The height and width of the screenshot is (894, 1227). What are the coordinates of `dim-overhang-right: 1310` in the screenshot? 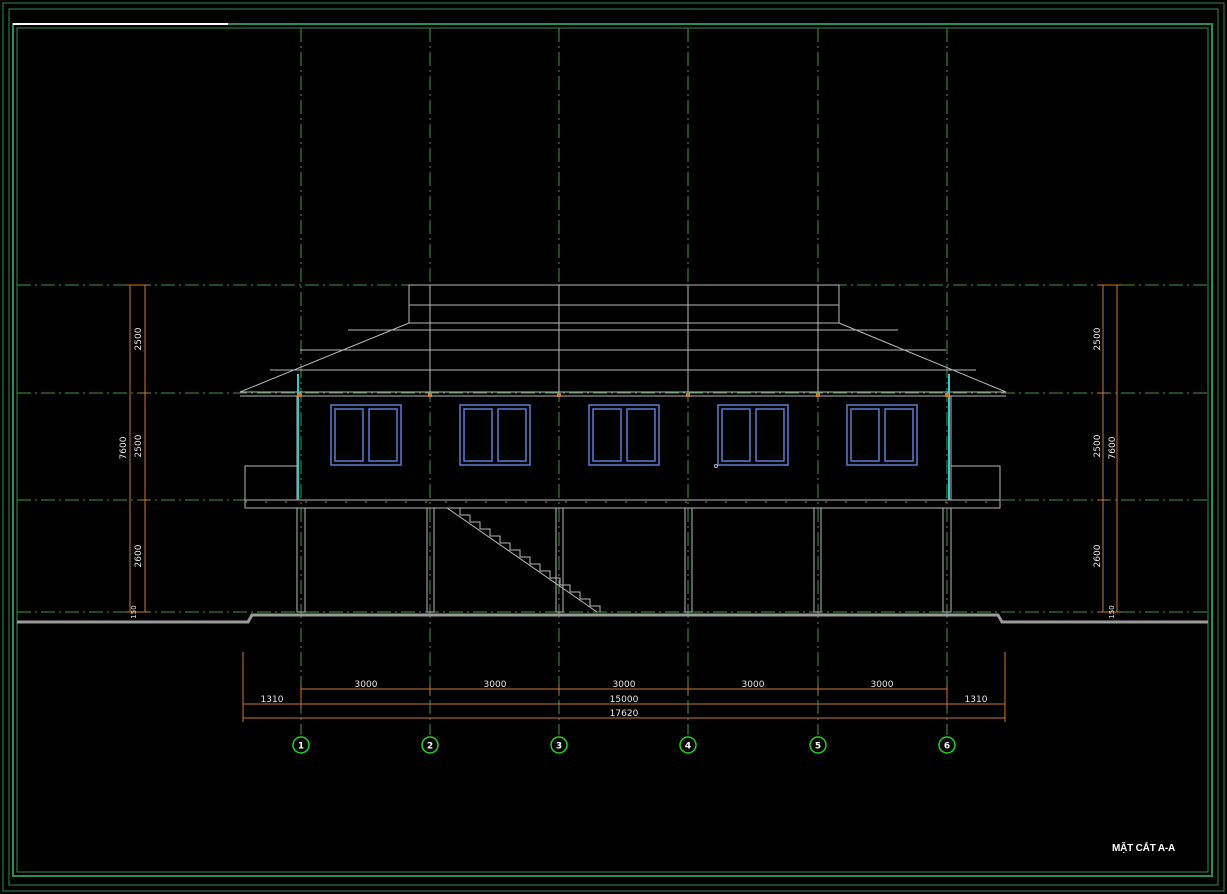 It's located at (976, 700).